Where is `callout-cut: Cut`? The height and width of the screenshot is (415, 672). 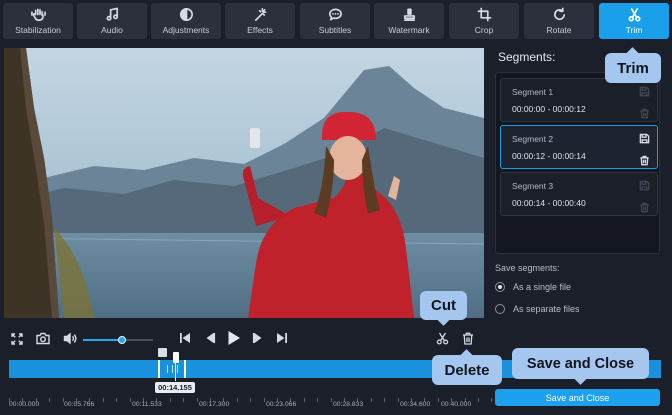 callout-cut: Cut is located at coordinates (443, 305).